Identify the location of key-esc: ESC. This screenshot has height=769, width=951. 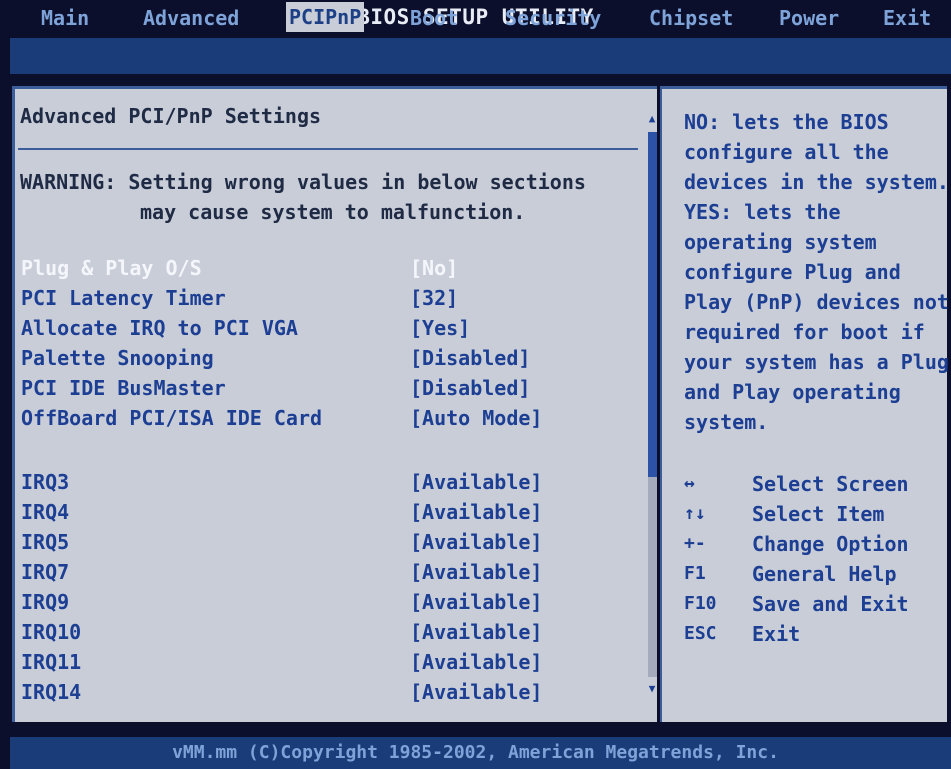
(700, 633).